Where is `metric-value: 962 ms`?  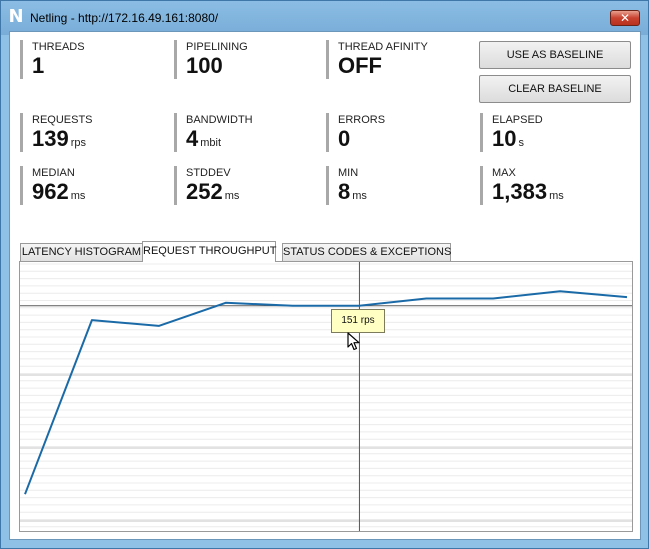 metric-value: 962 ms is located at coordinates (58, 194).